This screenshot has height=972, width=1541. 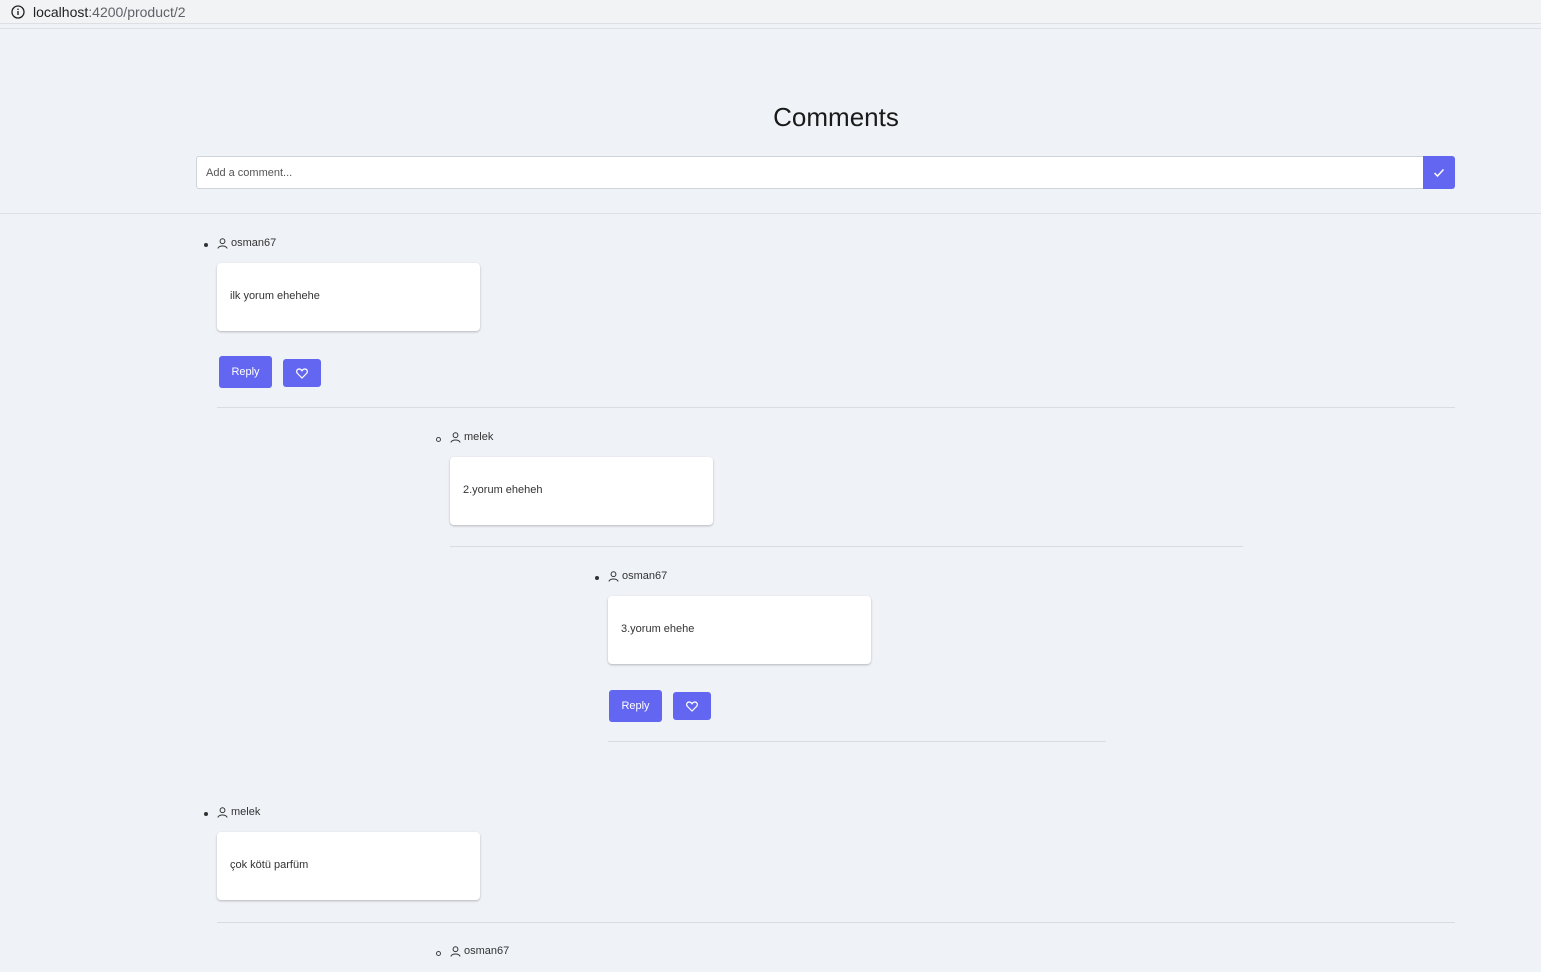 I want to click on check-icon, so click(x=1439, y=172).